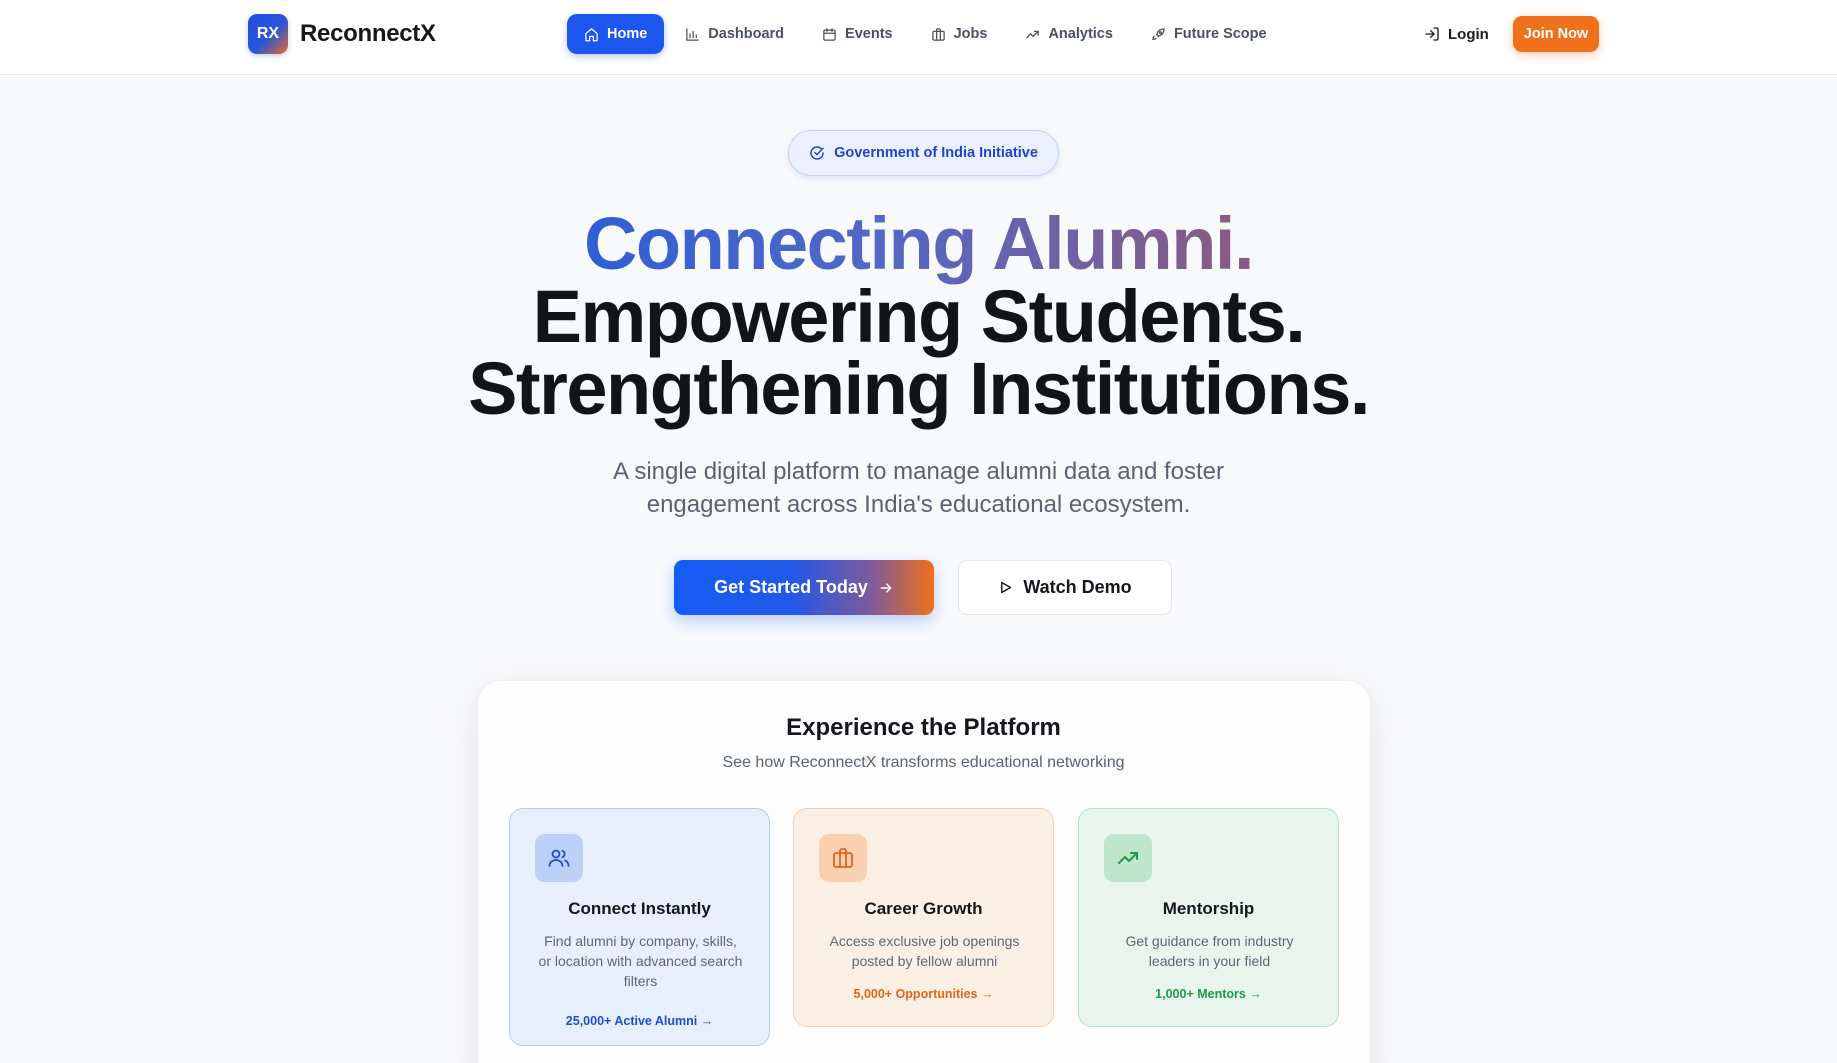 Image resolution: width=1837 pixels, height=1063 pixels. Describe the element at coordinates (919, 388) in the screenshot. I see `hero-headline-line-3: Strengthening Institutions.` at that location.